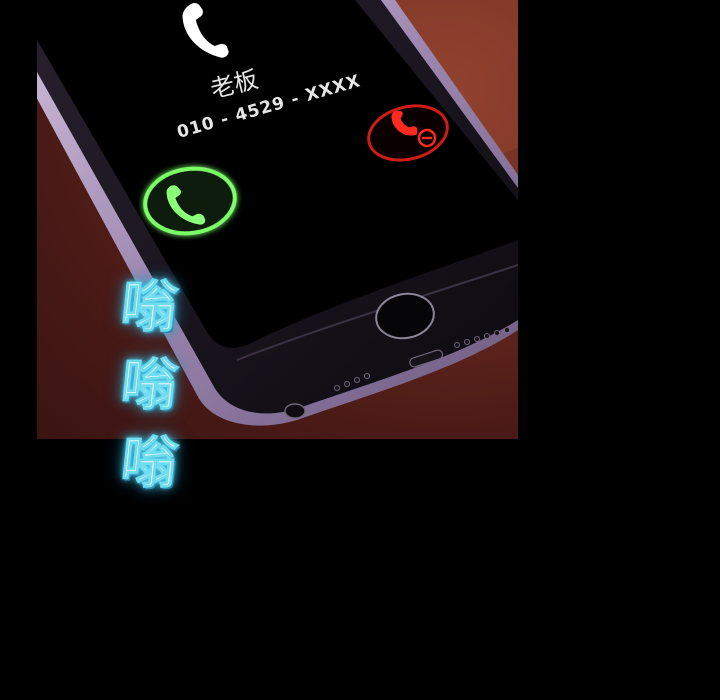  I want to click on accept-call-button, so click(190, 201).